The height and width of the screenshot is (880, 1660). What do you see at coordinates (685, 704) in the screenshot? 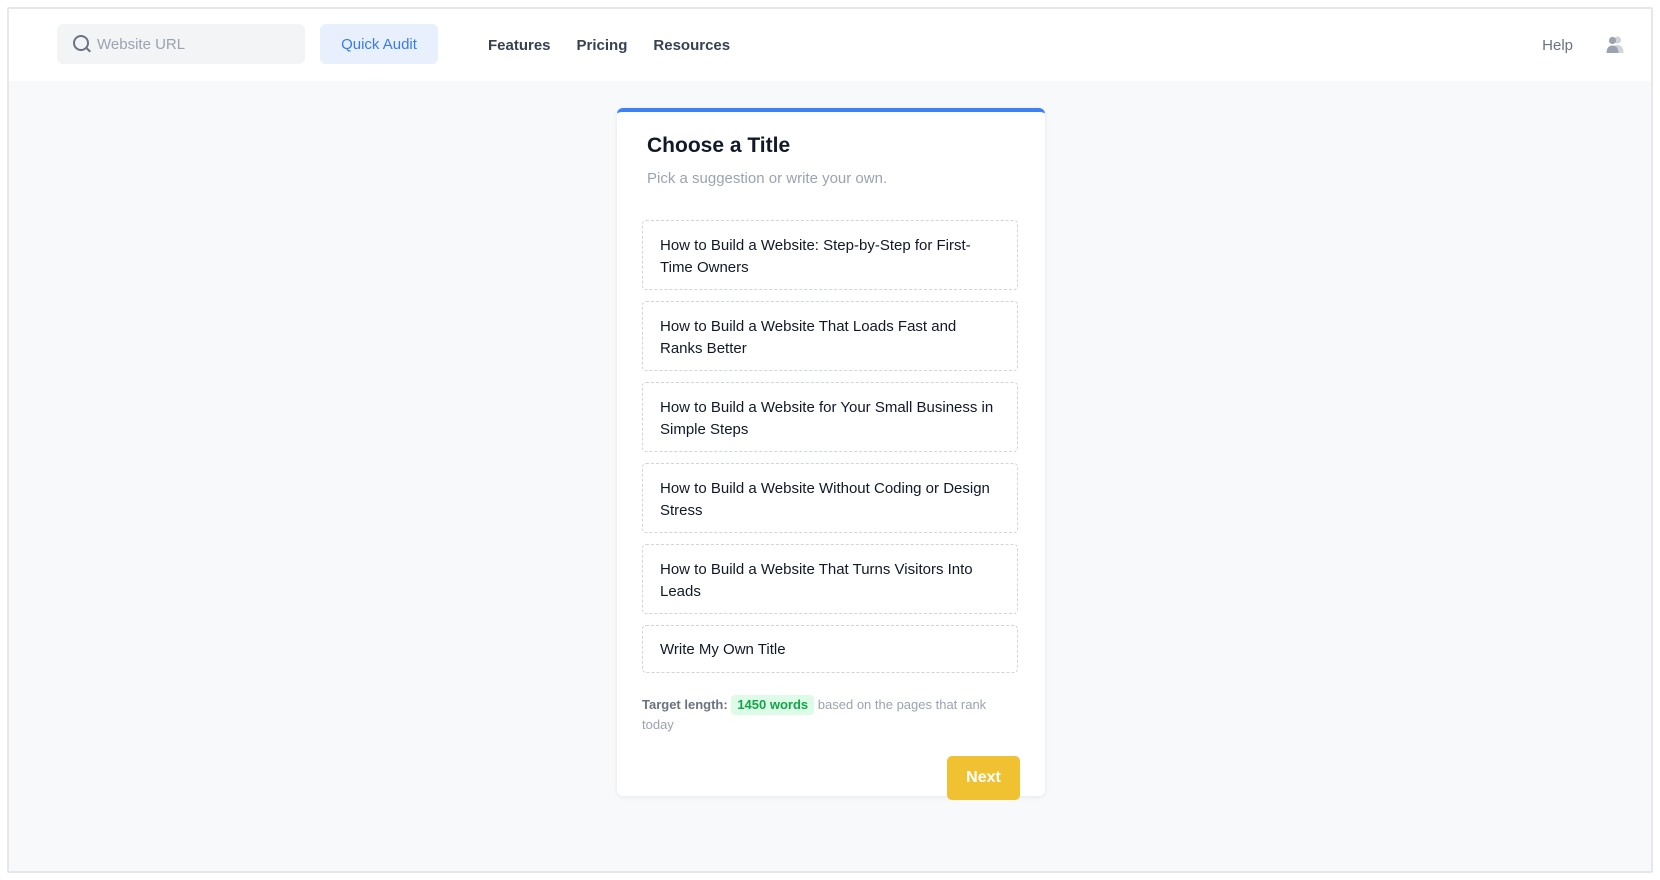
I see `target-length-label: Target length:` at bounding box center [685, 704].